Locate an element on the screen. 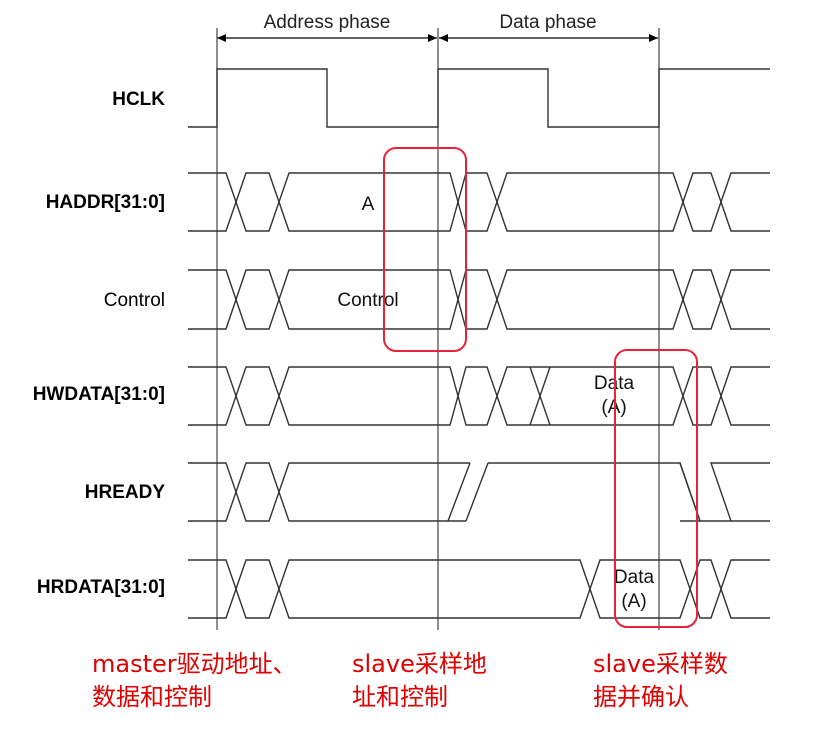 The width and height of the screenshot is (820, 738). annotation-master-line1: master驱动地址、 is located at coordinates (194, 664).